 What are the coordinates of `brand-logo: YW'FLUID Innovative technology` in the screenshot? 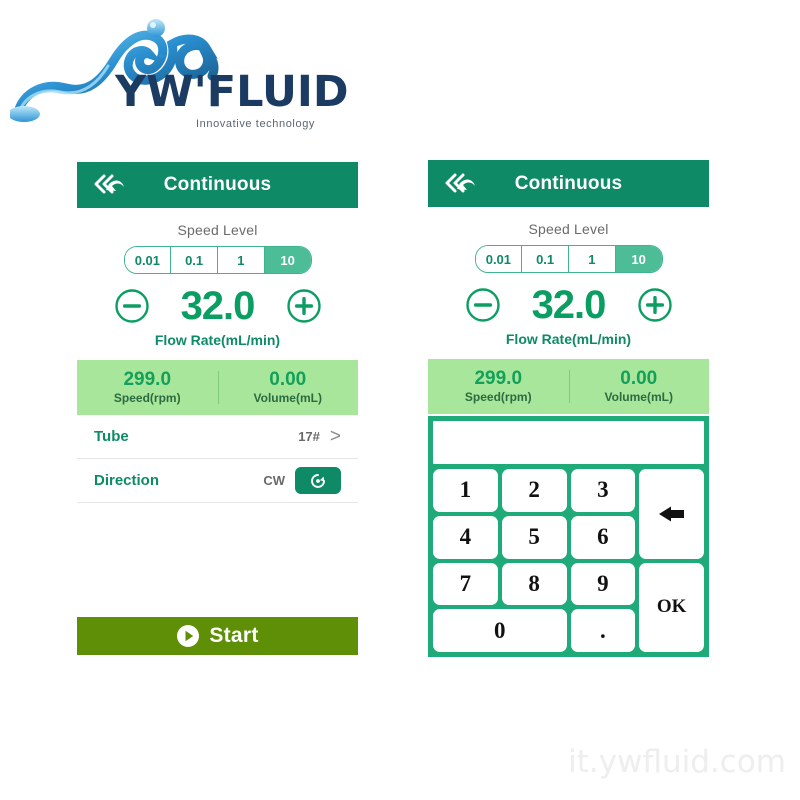 It's located at (179, 72).